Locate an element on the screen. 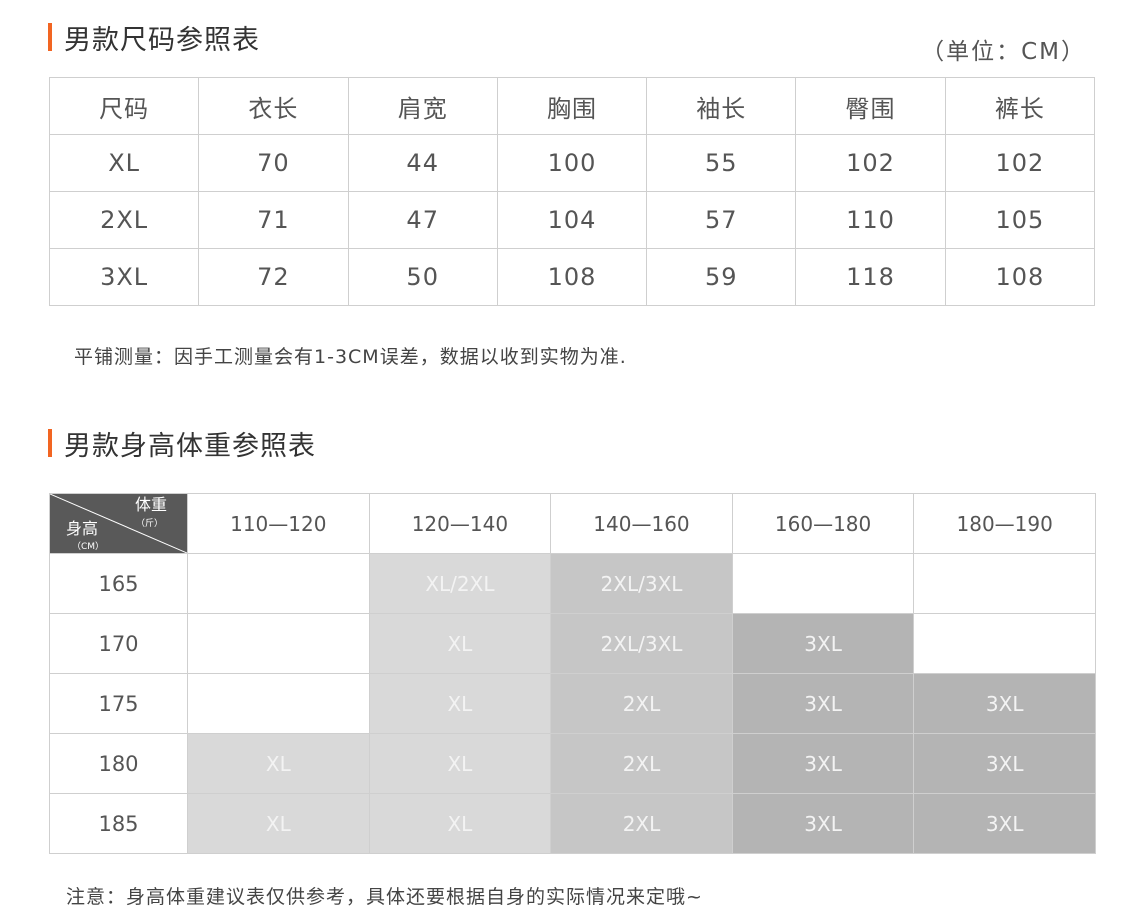 This screenshot has height=913, width=1144. size-chart-cell: 71 is located at coordinates (273, 220).